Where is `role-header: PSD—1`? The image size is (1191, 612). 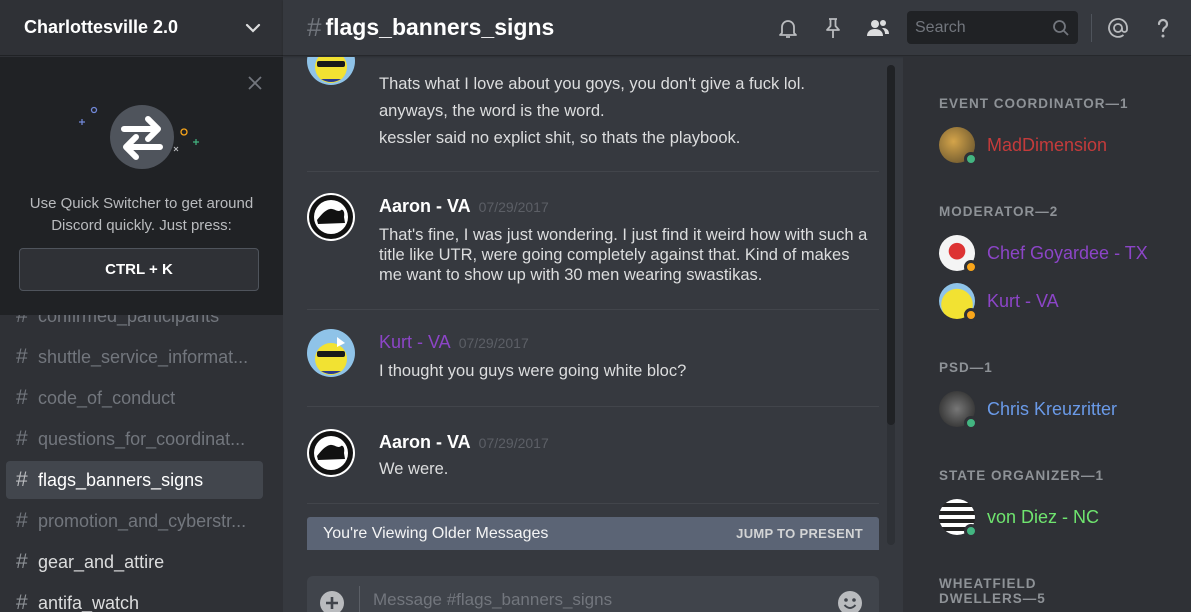 role-header: PSD—1 is located at coordinates (966, 367).